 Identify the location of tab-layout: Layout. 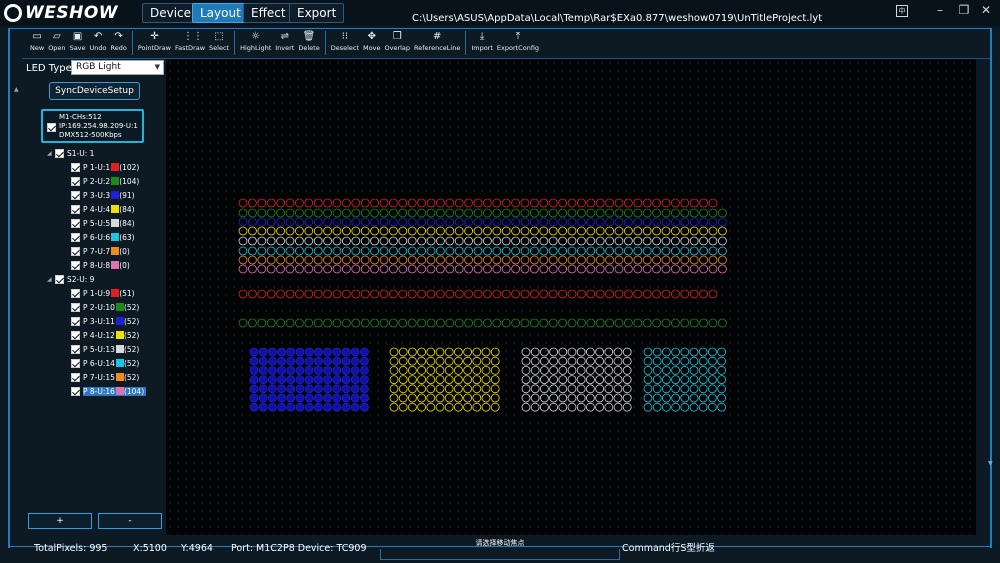
(220, 13).